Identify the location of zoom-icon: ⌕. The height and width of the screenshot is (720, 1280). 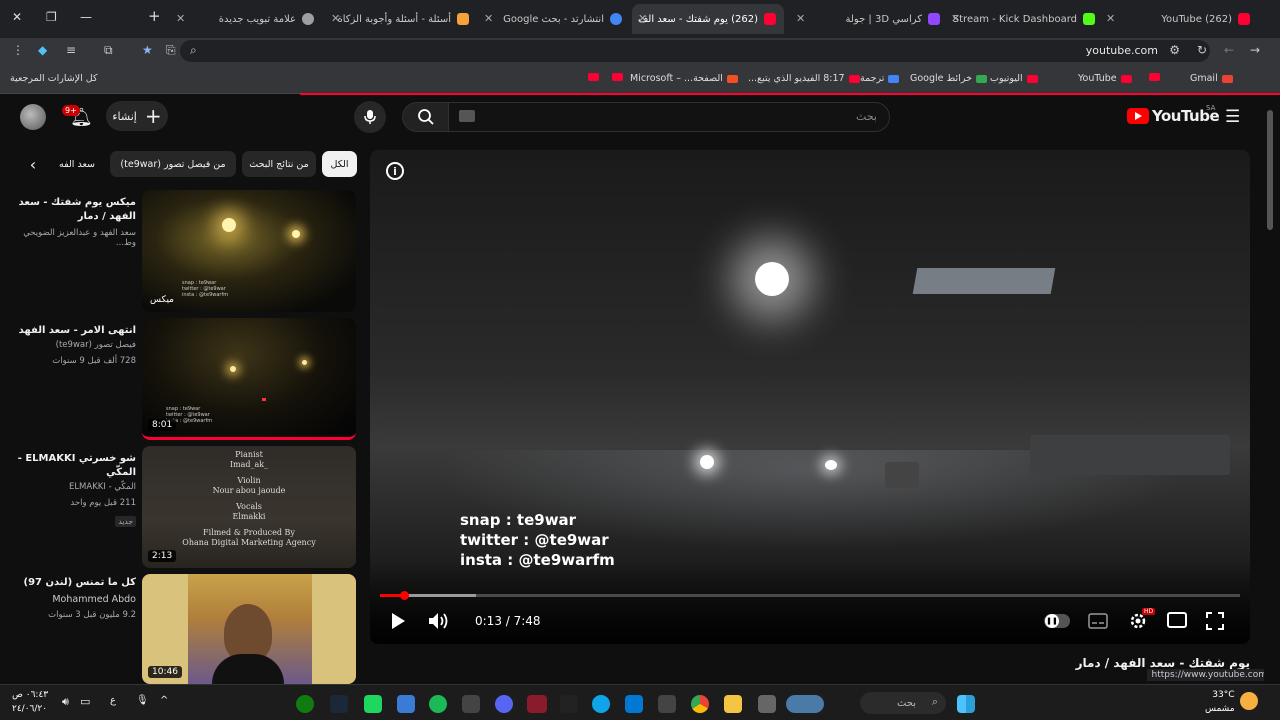
(193, 50).